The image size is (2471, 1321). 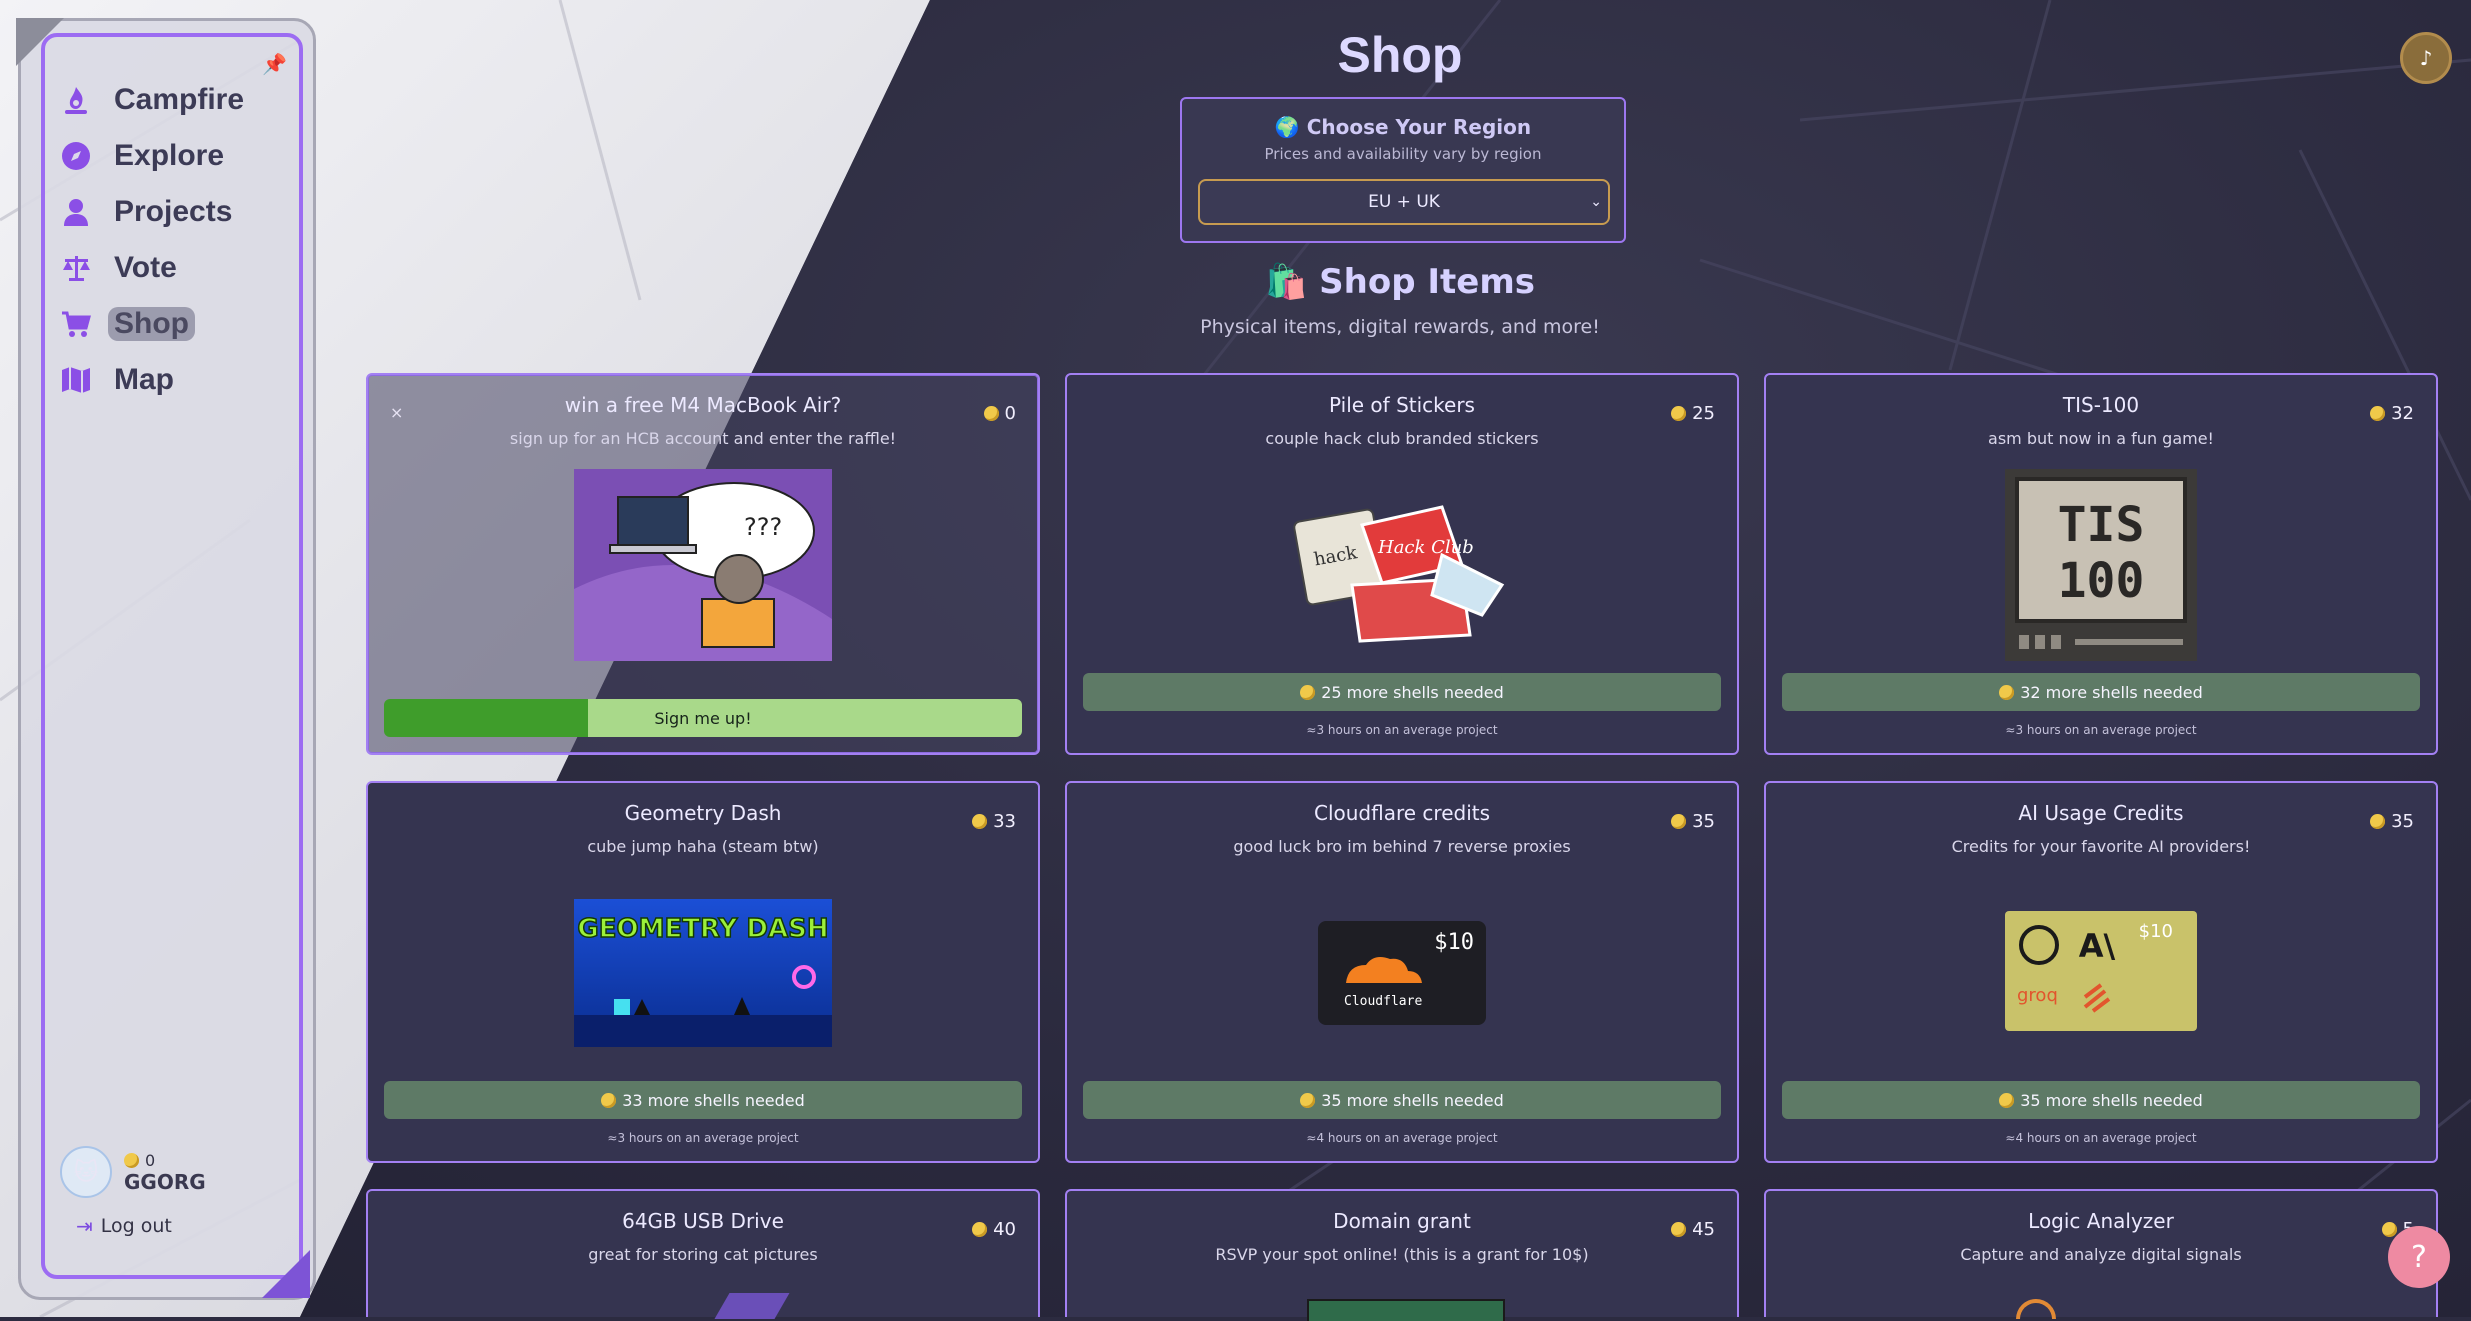 I want to click on user-name: GGORG, so click(x=165, y=1181).